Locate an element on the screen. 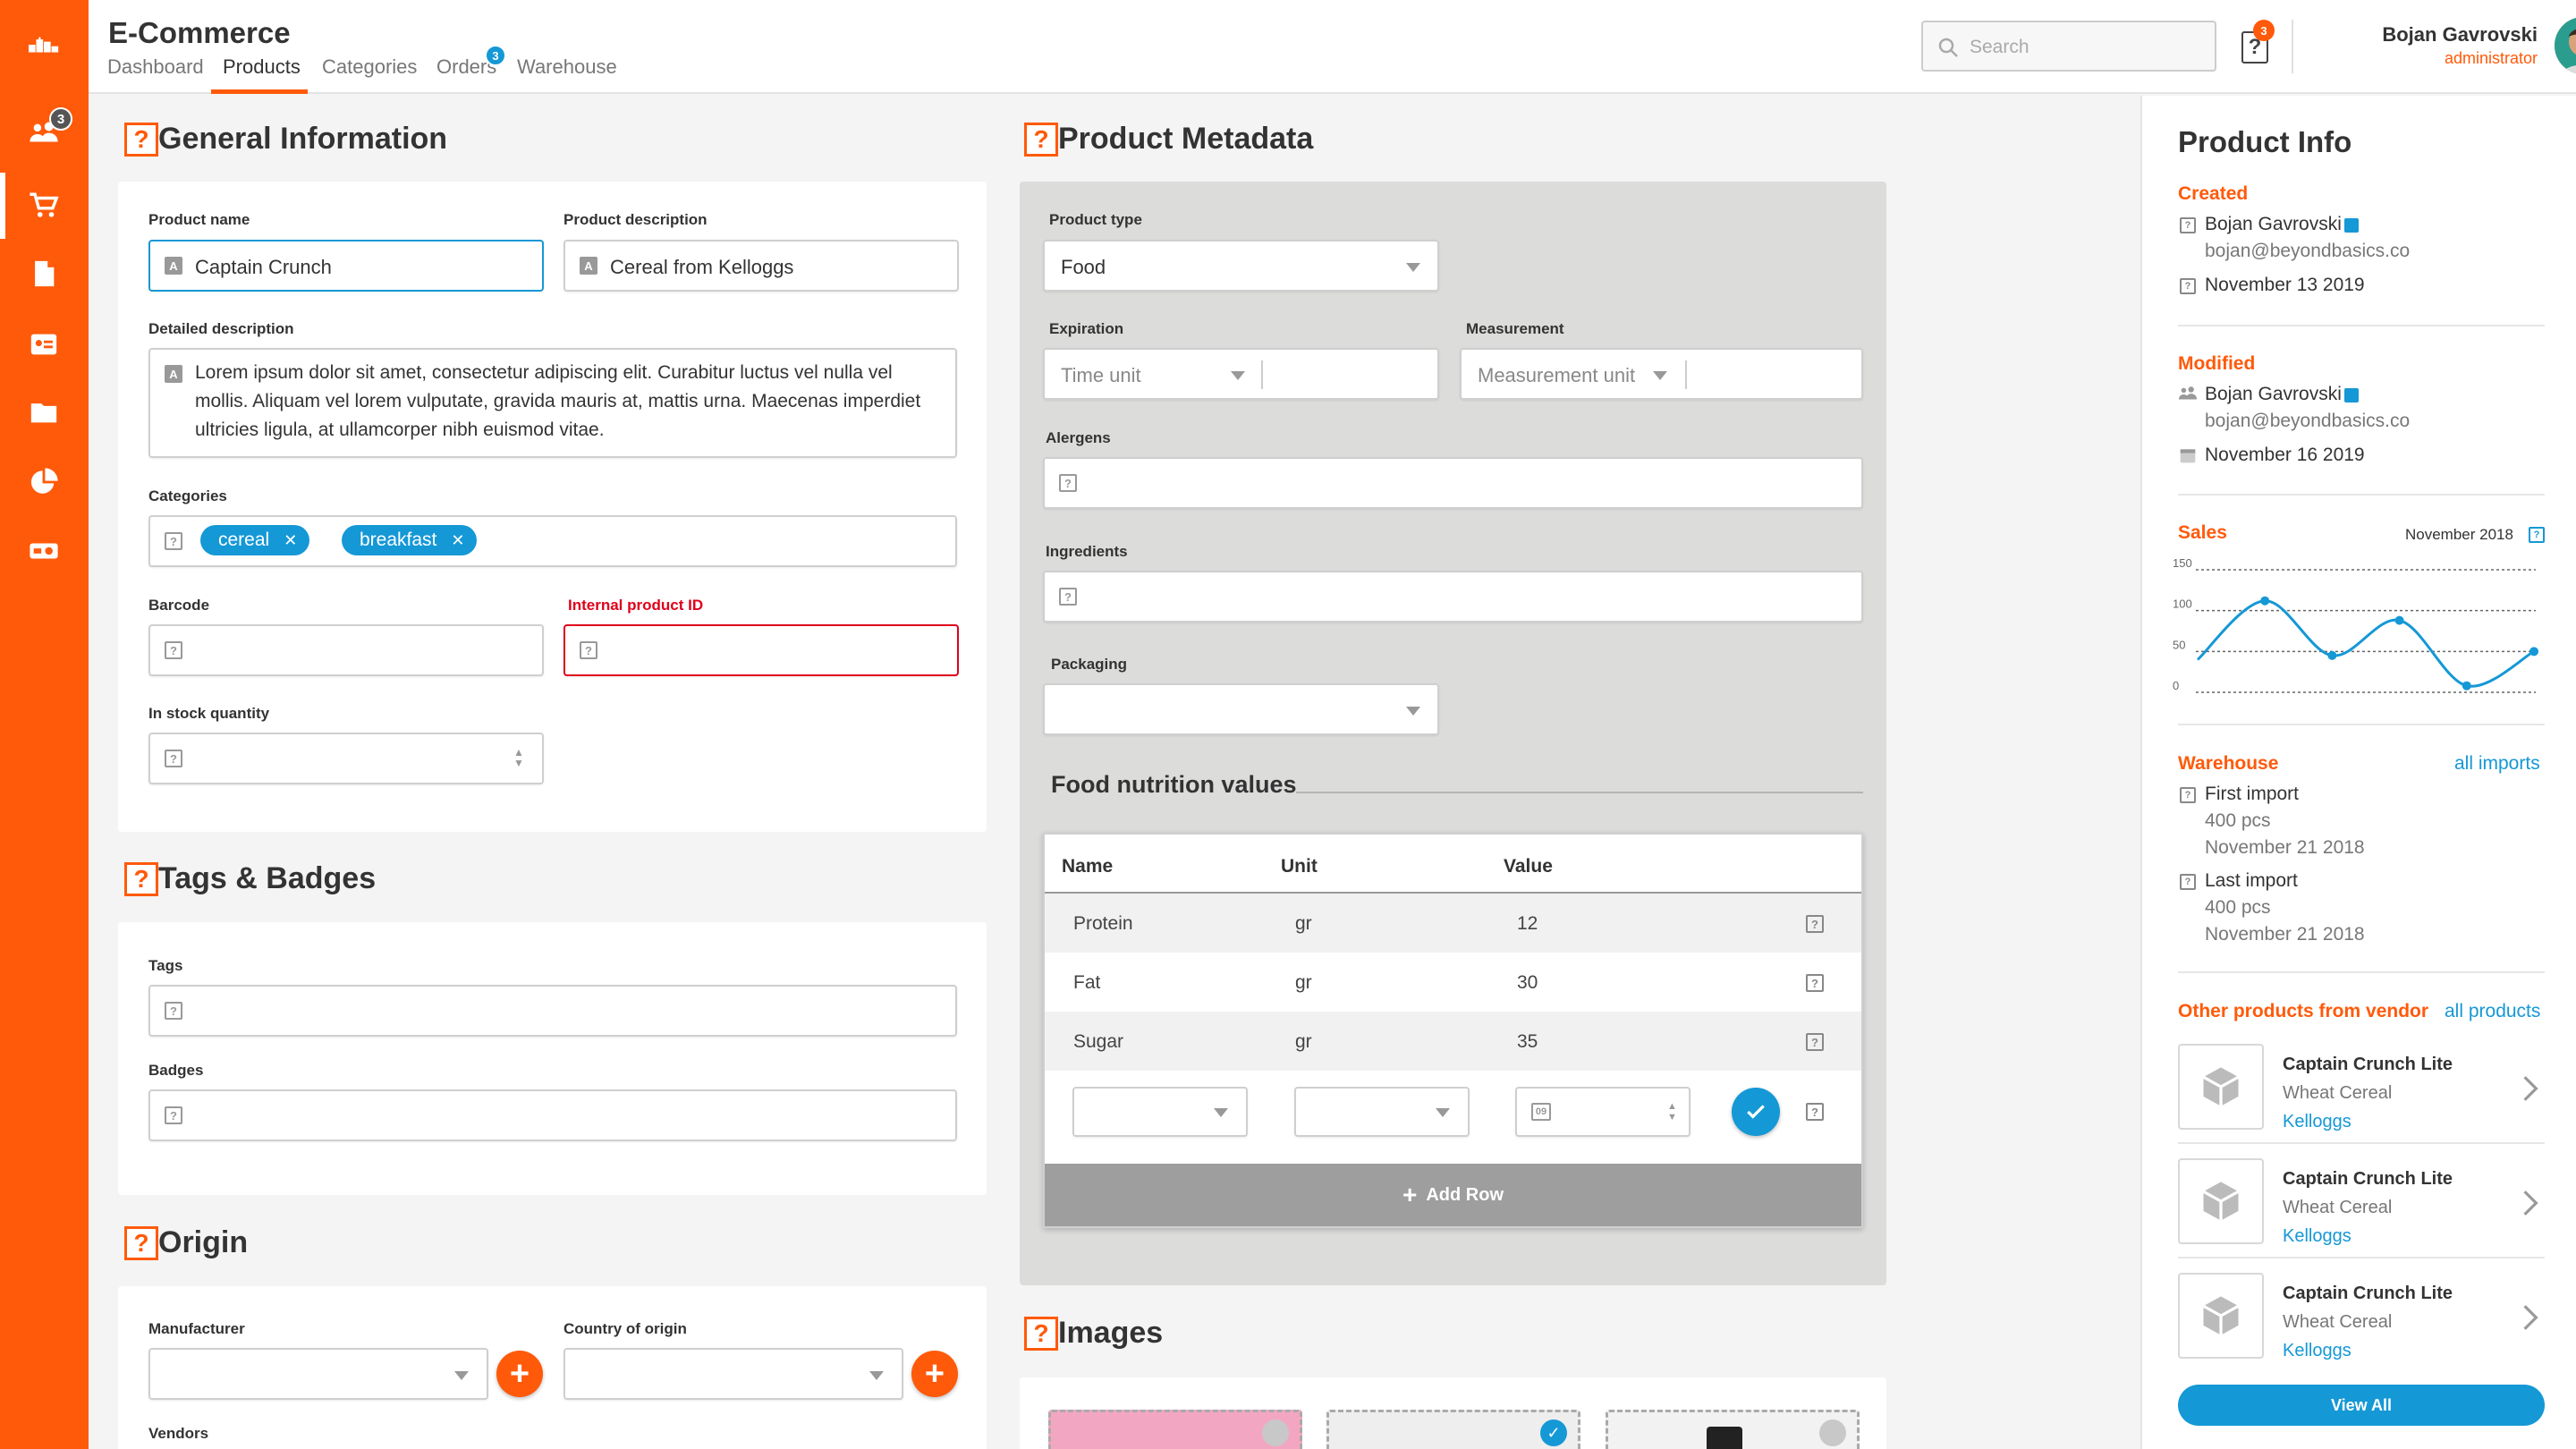  add-country-button: + is located at coordinates (934, 1374).